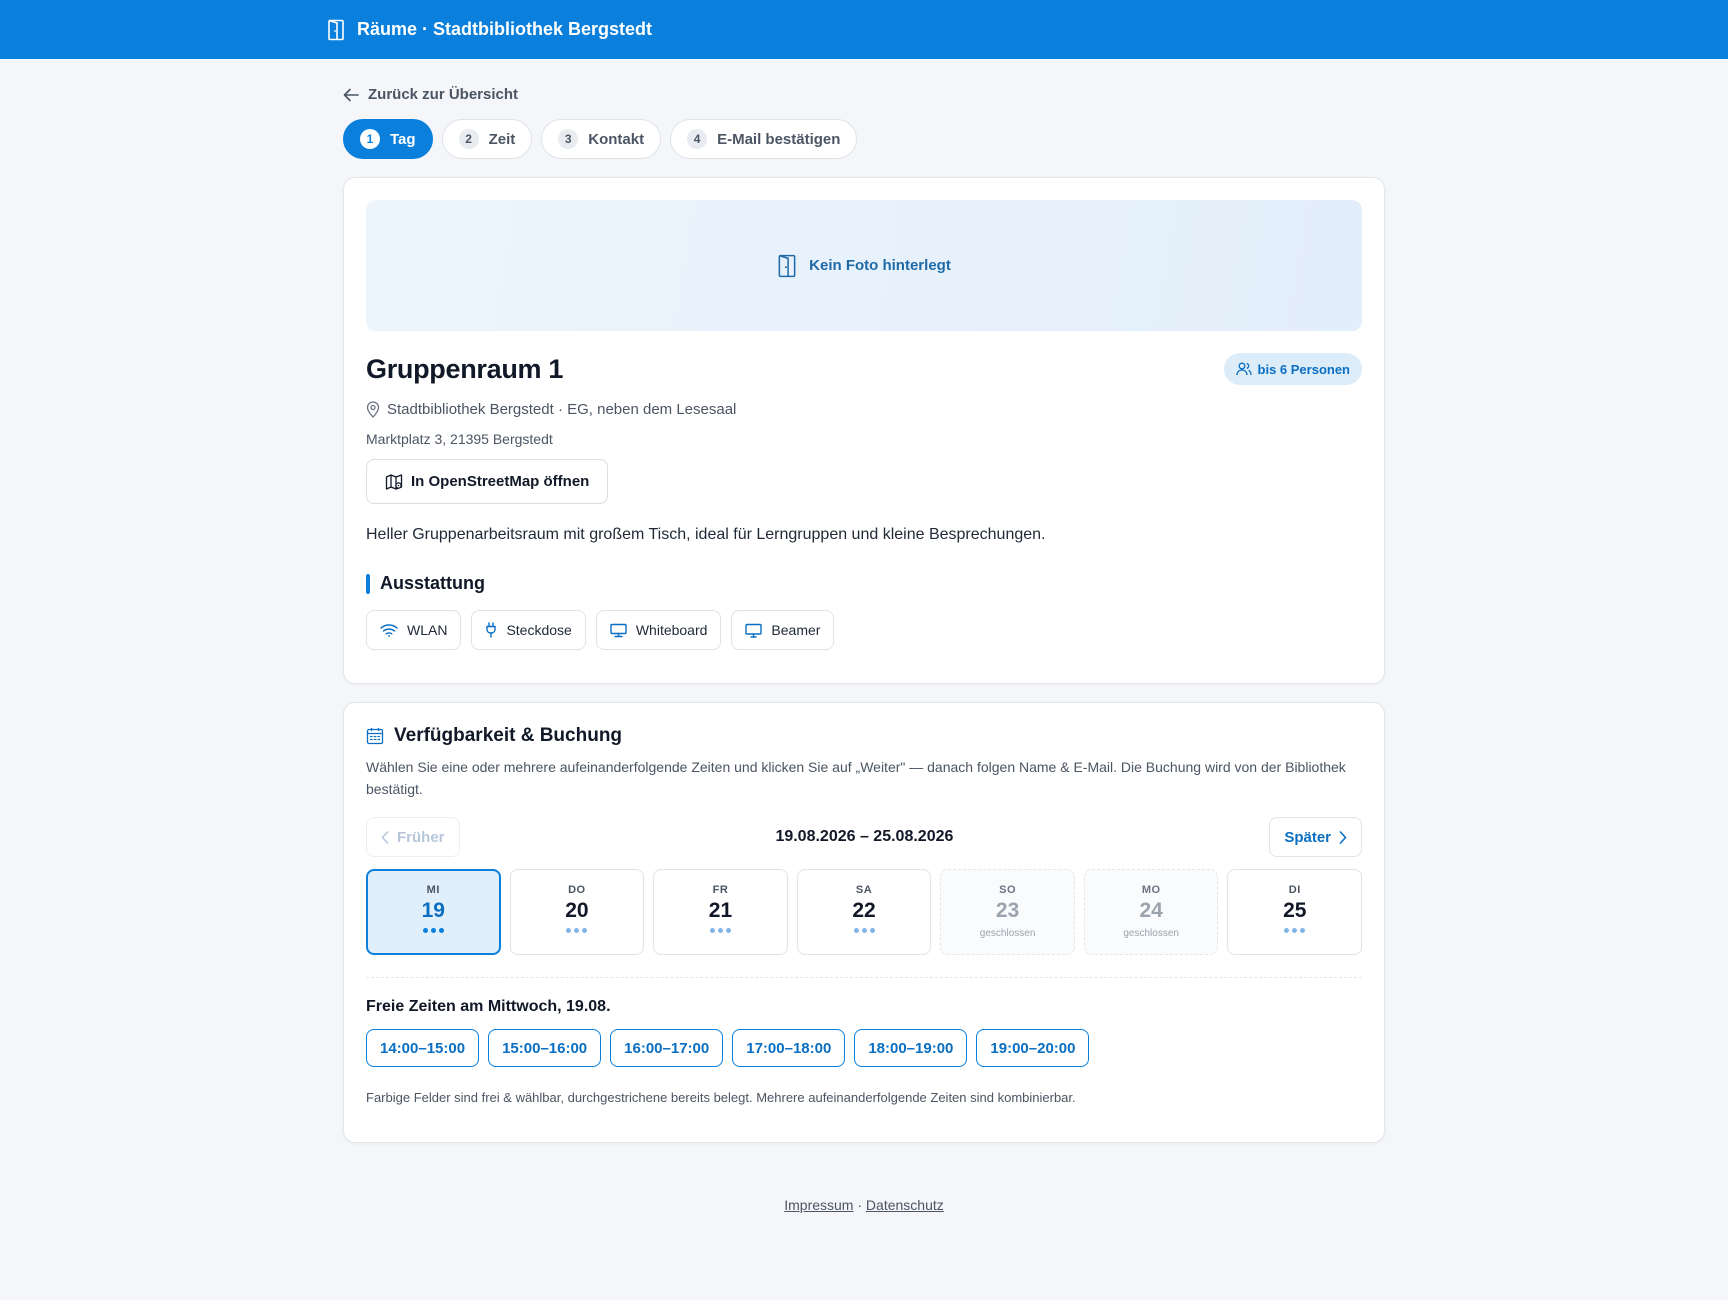 This screenshot has width=1728, height=1300. I want to click on day-di-25: DI 25, so click(1295, 912).